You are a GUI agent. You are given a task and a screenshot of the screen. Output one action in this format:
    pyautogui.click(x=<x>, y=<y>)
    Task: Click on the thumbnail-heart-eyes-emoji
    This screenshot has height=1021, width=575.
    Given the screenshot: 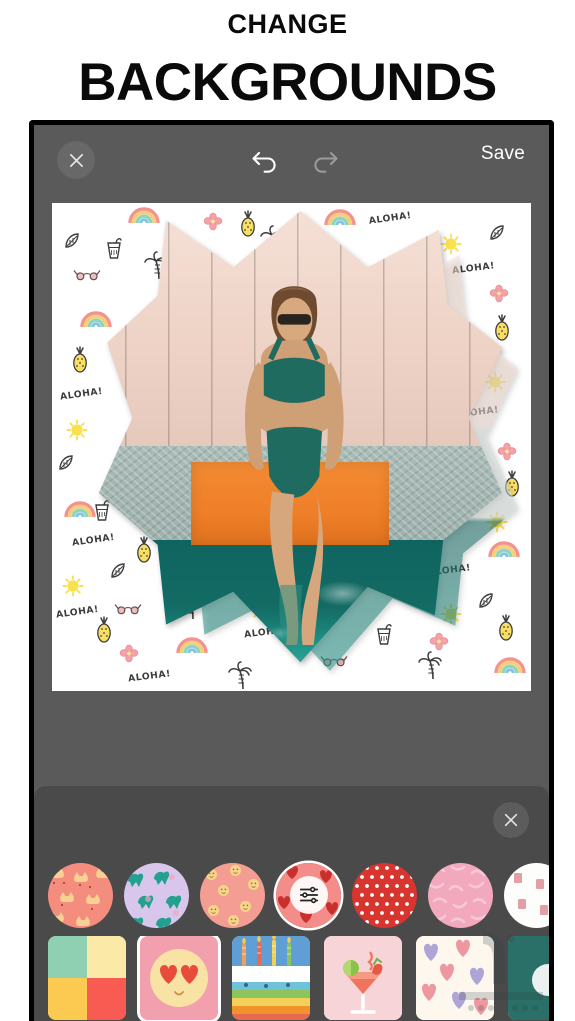 What is the action you would take?
    pyautogui.click(x=179, y=978)
    